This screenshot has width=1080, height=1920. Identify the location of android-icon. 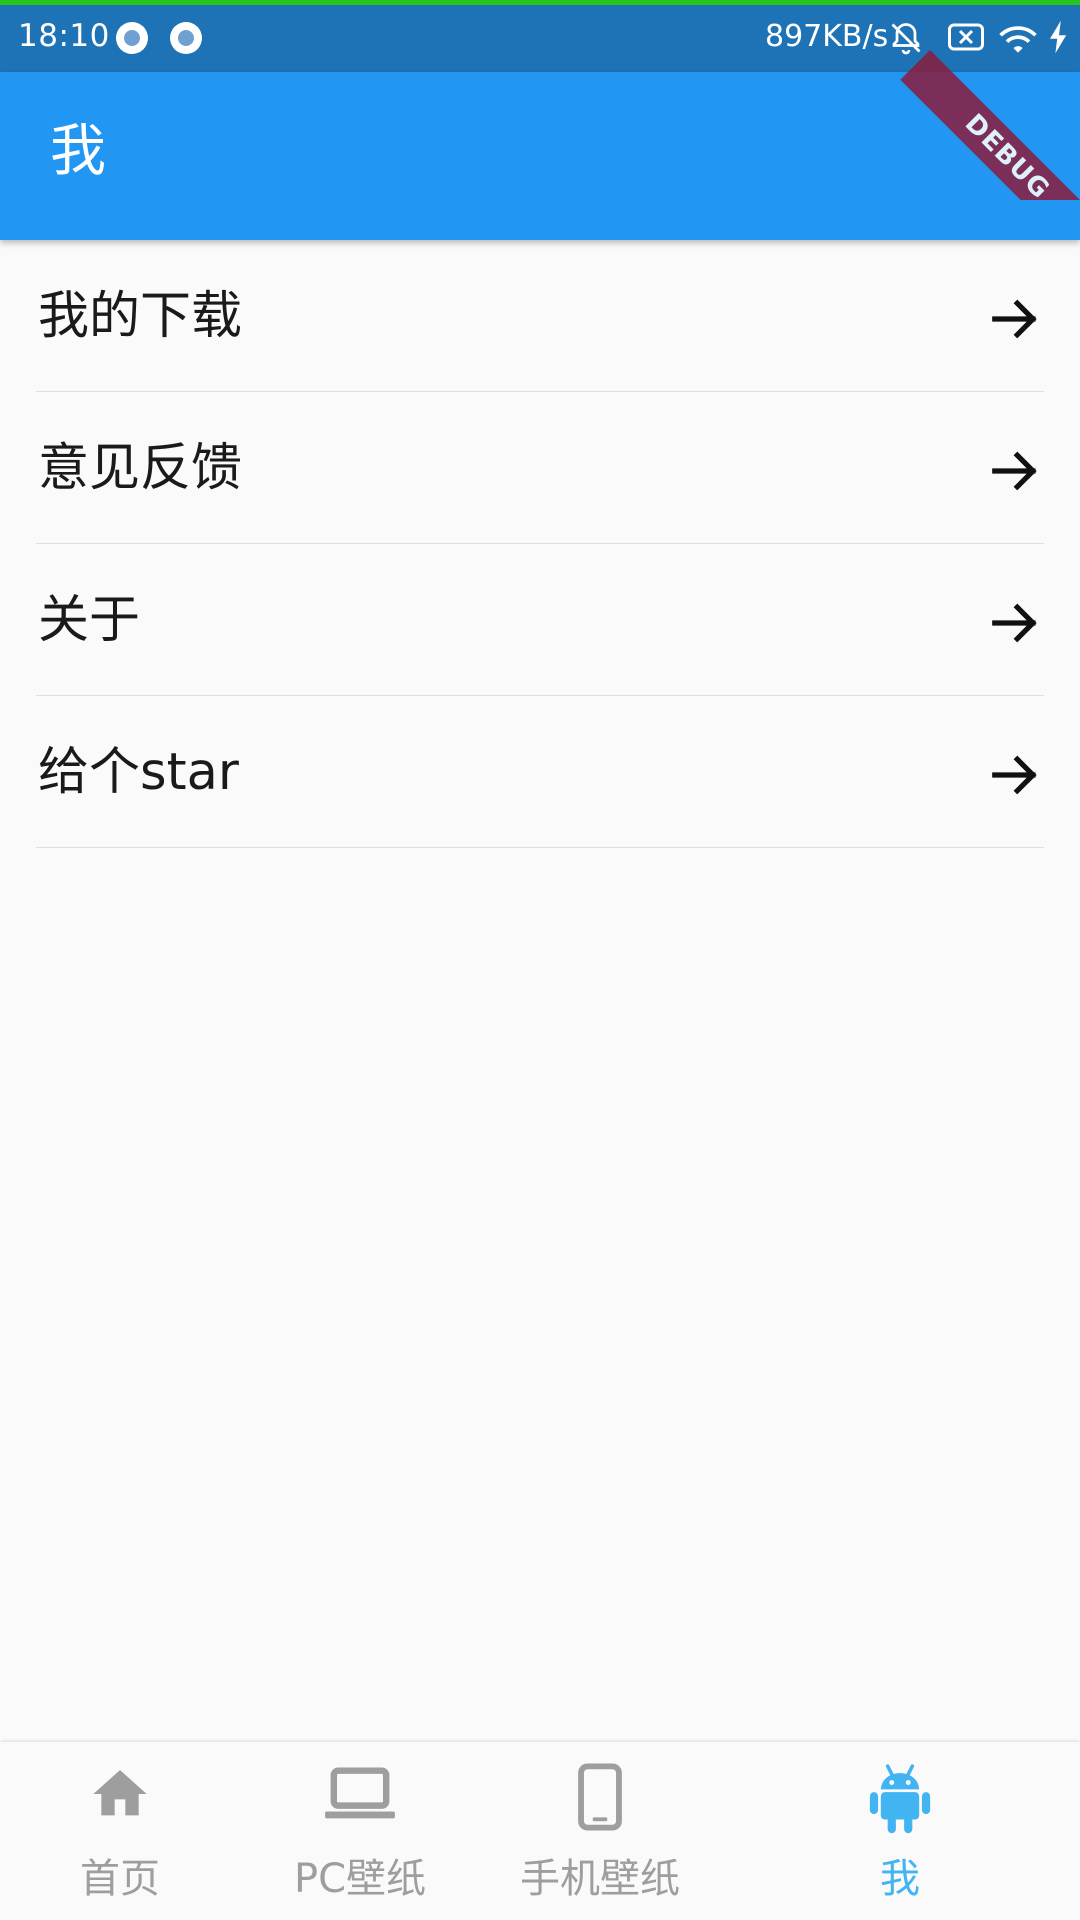
(900, 1799).